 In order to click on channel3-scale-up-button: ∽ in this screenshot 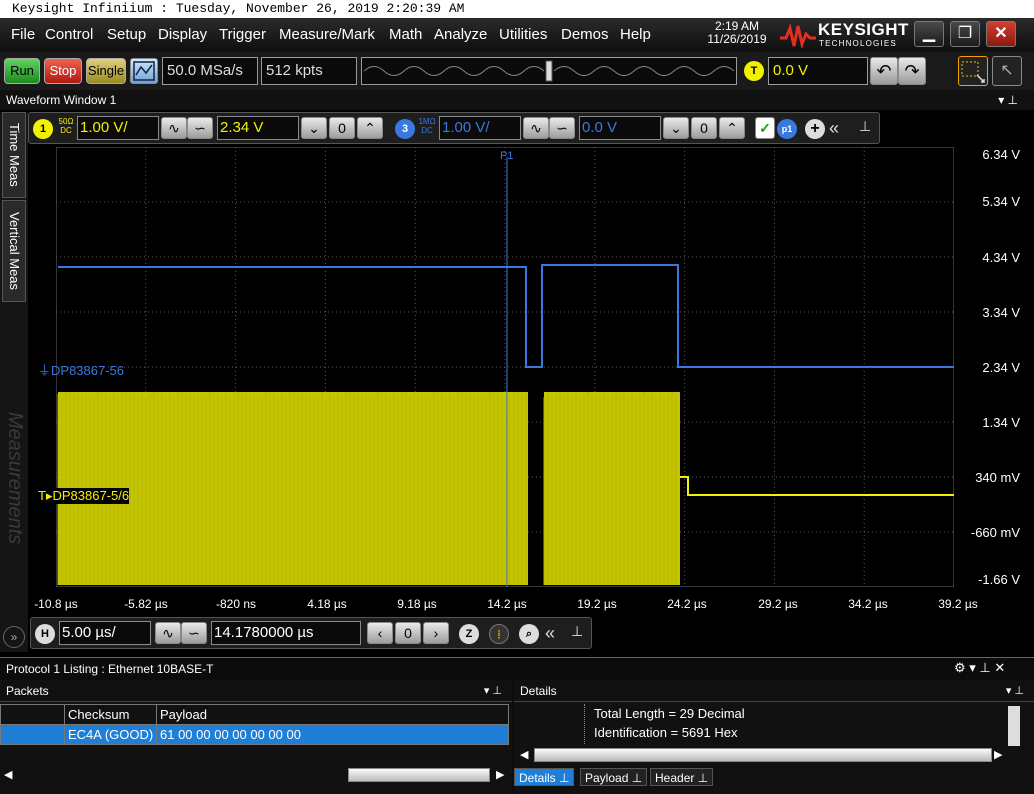, I will do `click(562, 128)`.